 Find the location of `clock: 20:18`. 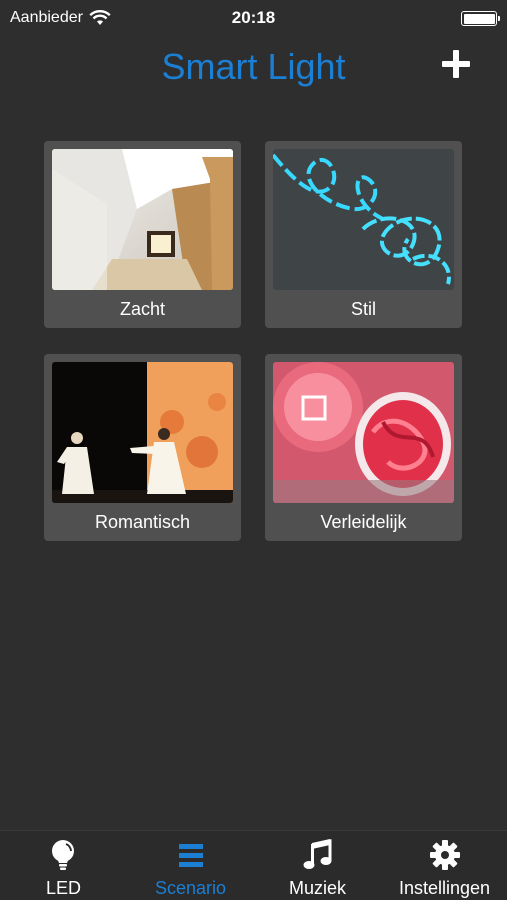

clock: 20:18 is located at coordinates (253, 17).